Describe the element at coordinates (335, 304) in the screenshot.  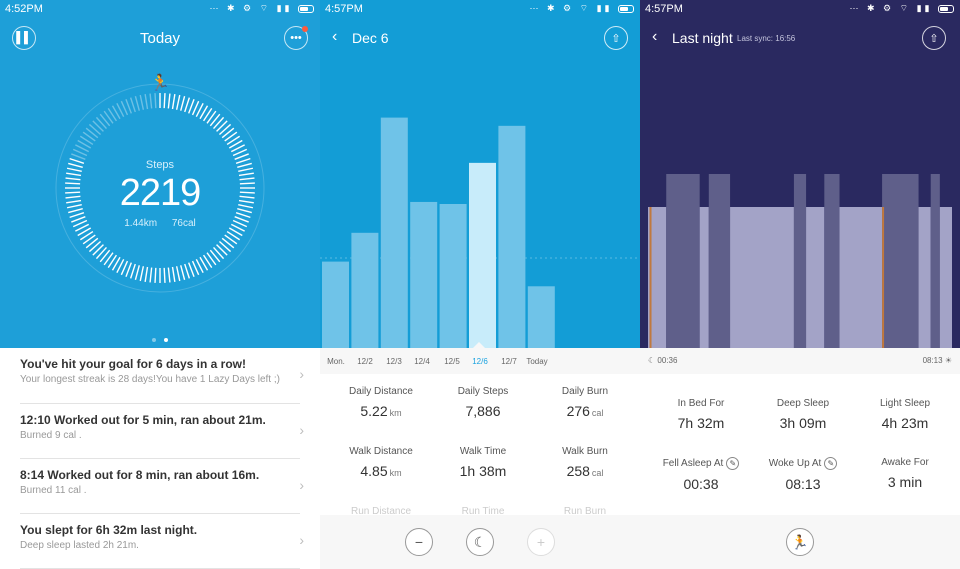
I see `bar-Mon` at that location.